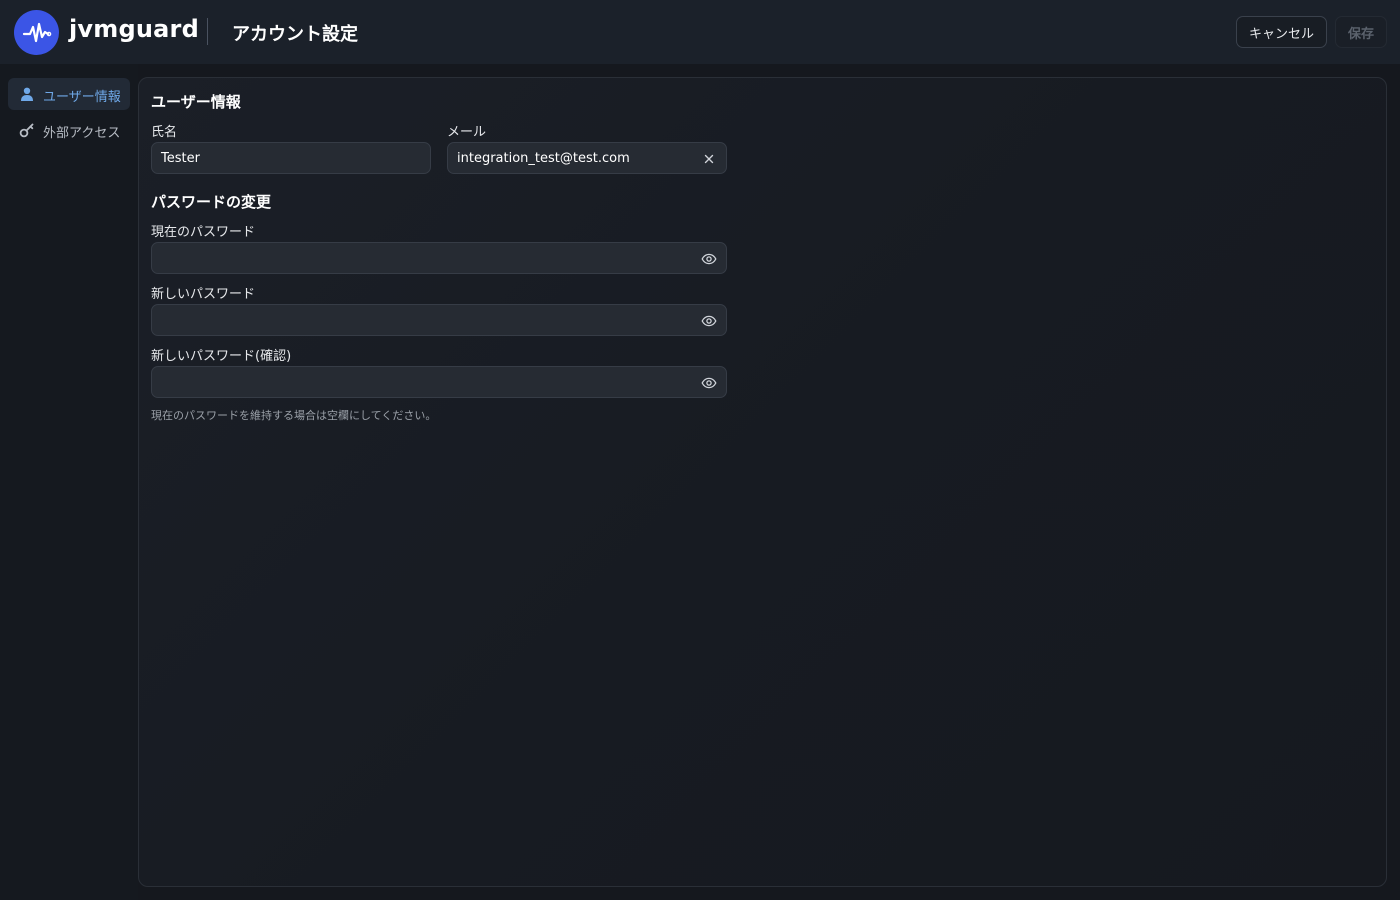 Image resolution: width=1400 pixels, height=900 pixels. I want to click on user-icon, so click(27, 94).